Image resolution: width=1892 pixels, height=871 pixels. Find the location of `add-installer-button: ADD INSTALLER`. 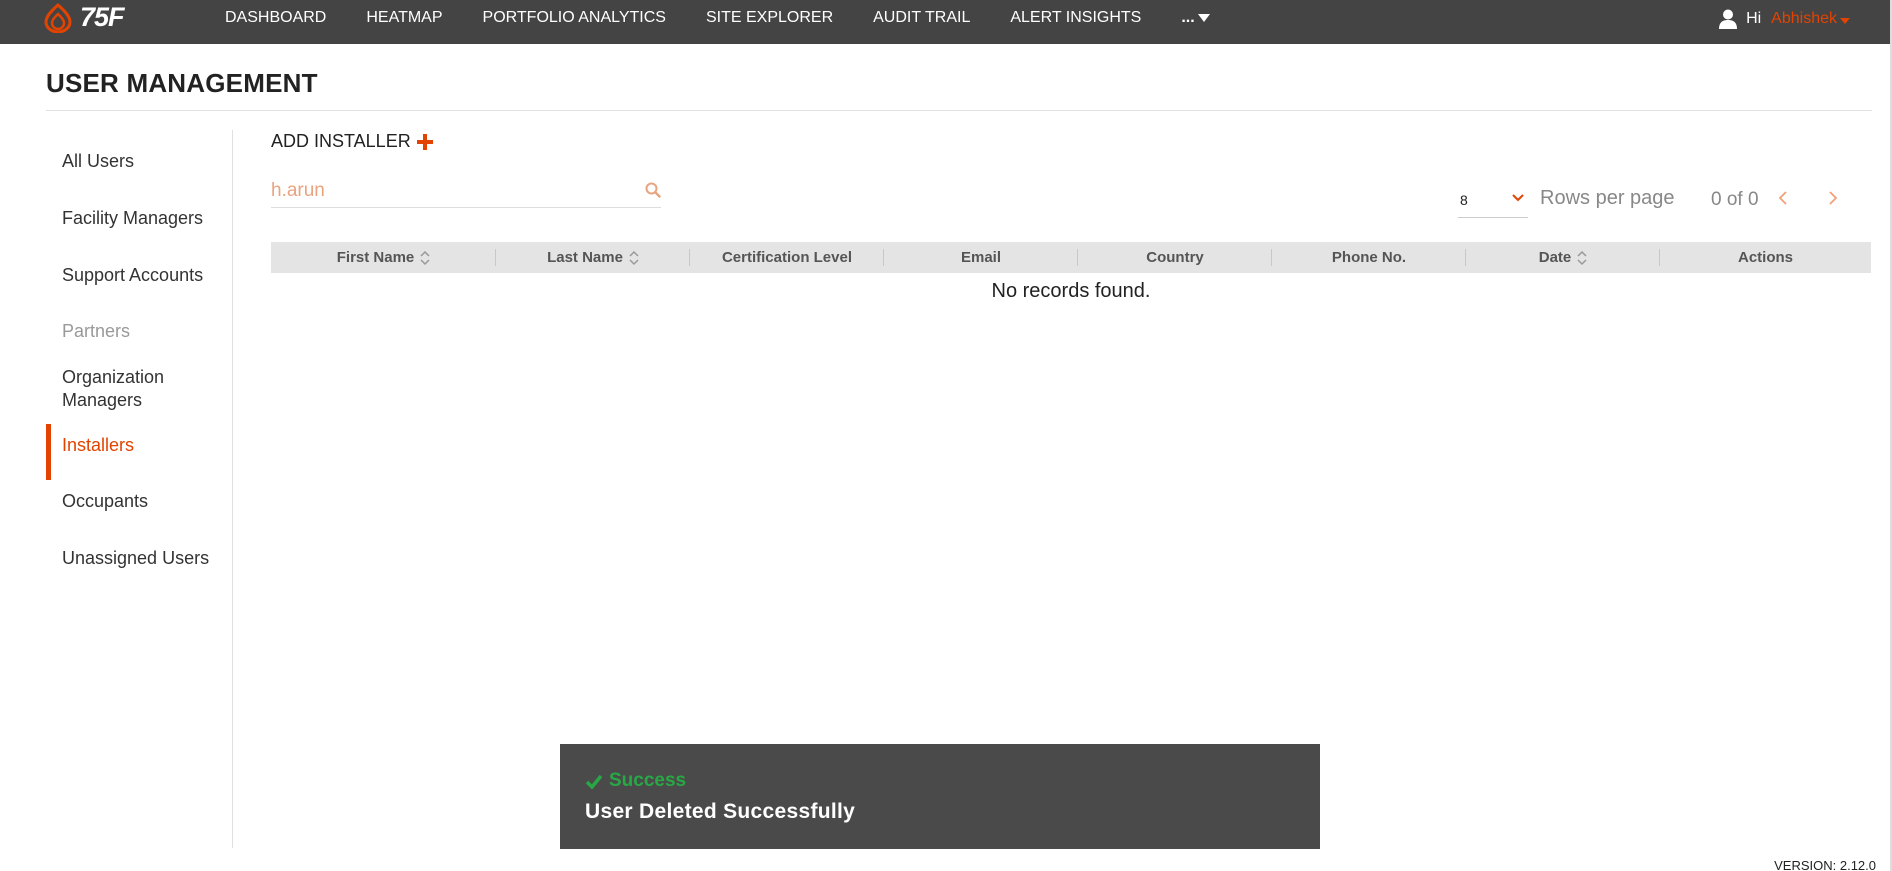

add-installer-button: ADD INSTALLER is located at coordinates (352, 141).